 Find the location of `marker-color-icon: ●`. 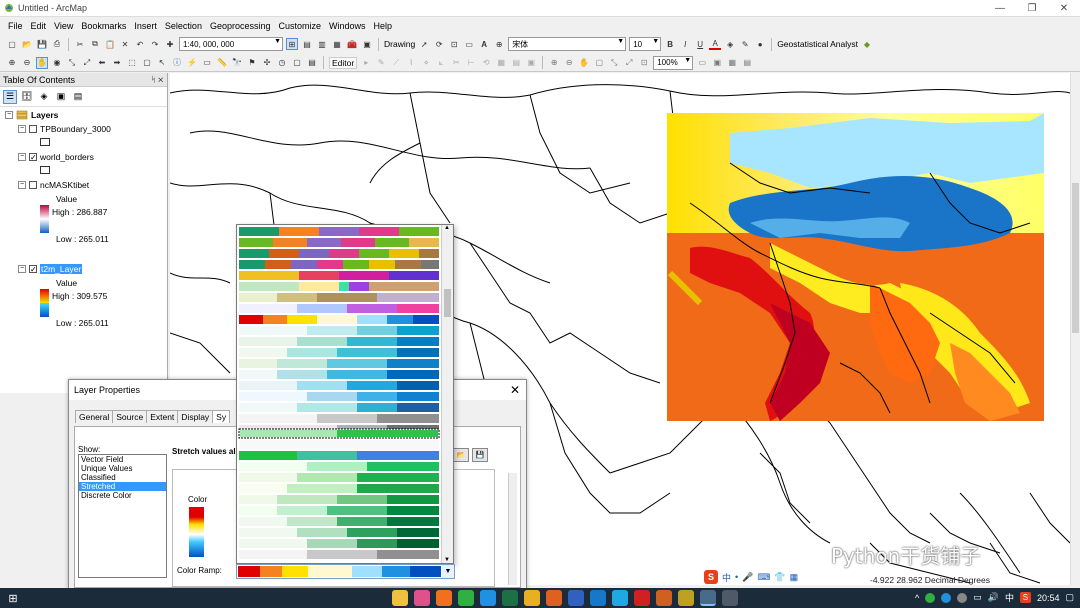

marker-color-icon: ● is located at coordinates (760, 44).